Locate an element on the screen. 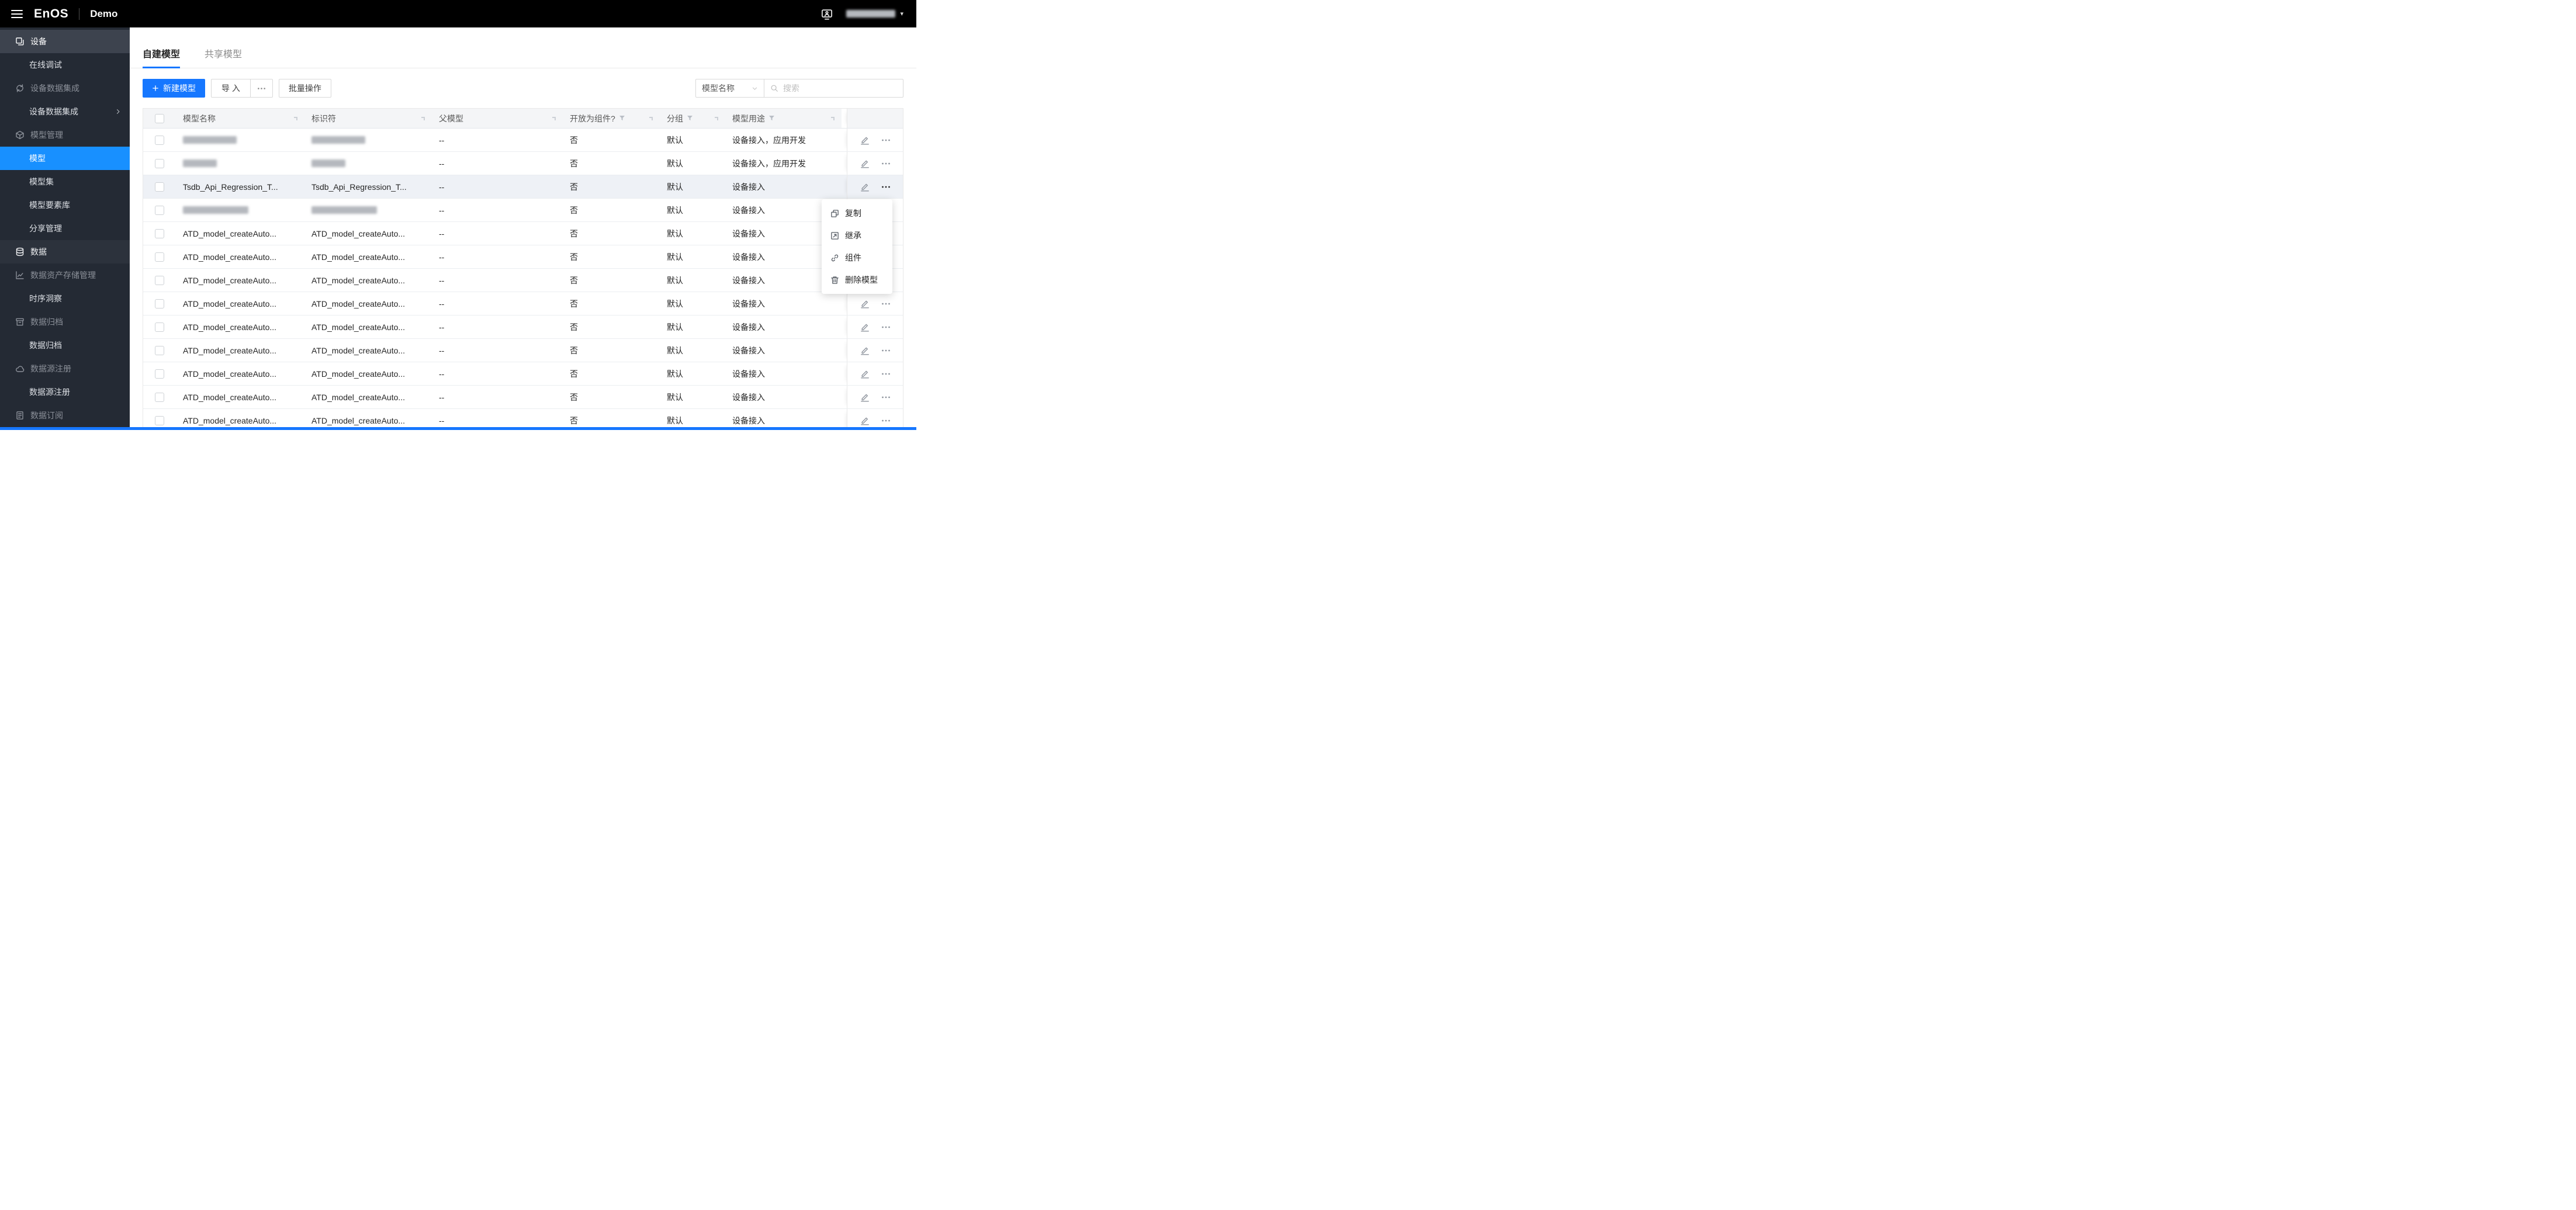 The image size is (2576, 1210). menu-item-component: 组件 is located at coordinates (857, 258).